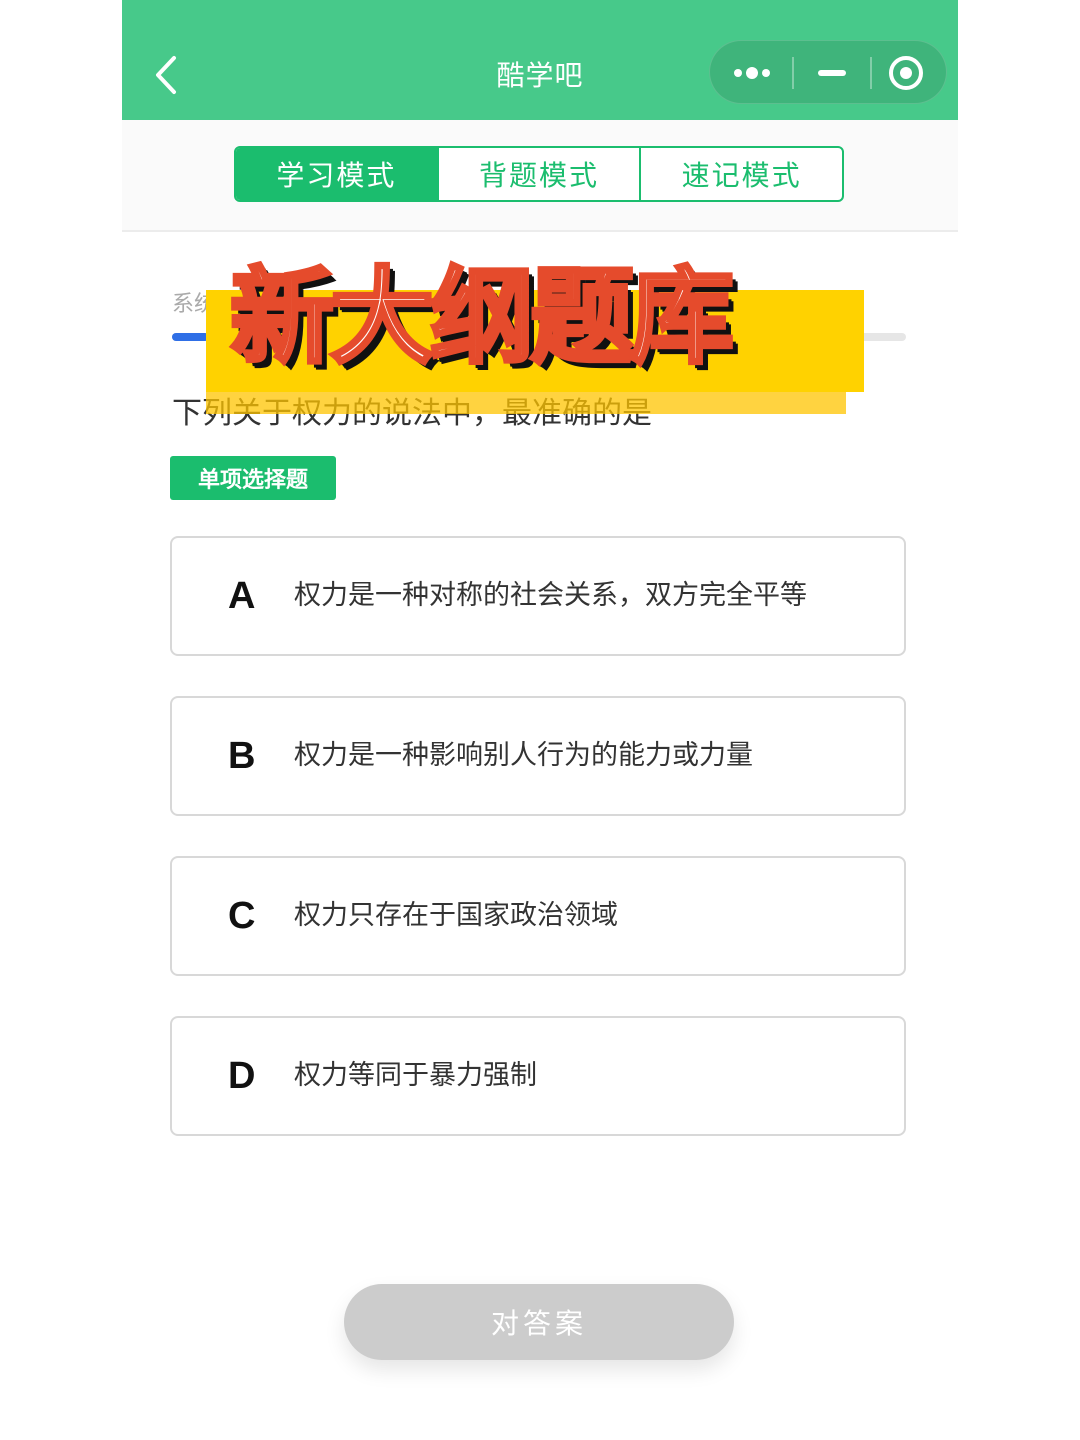 Image resolution: width=1080 pixels, height=1440 pixels. I want to click on more-dots-icon, so click(752, 73).